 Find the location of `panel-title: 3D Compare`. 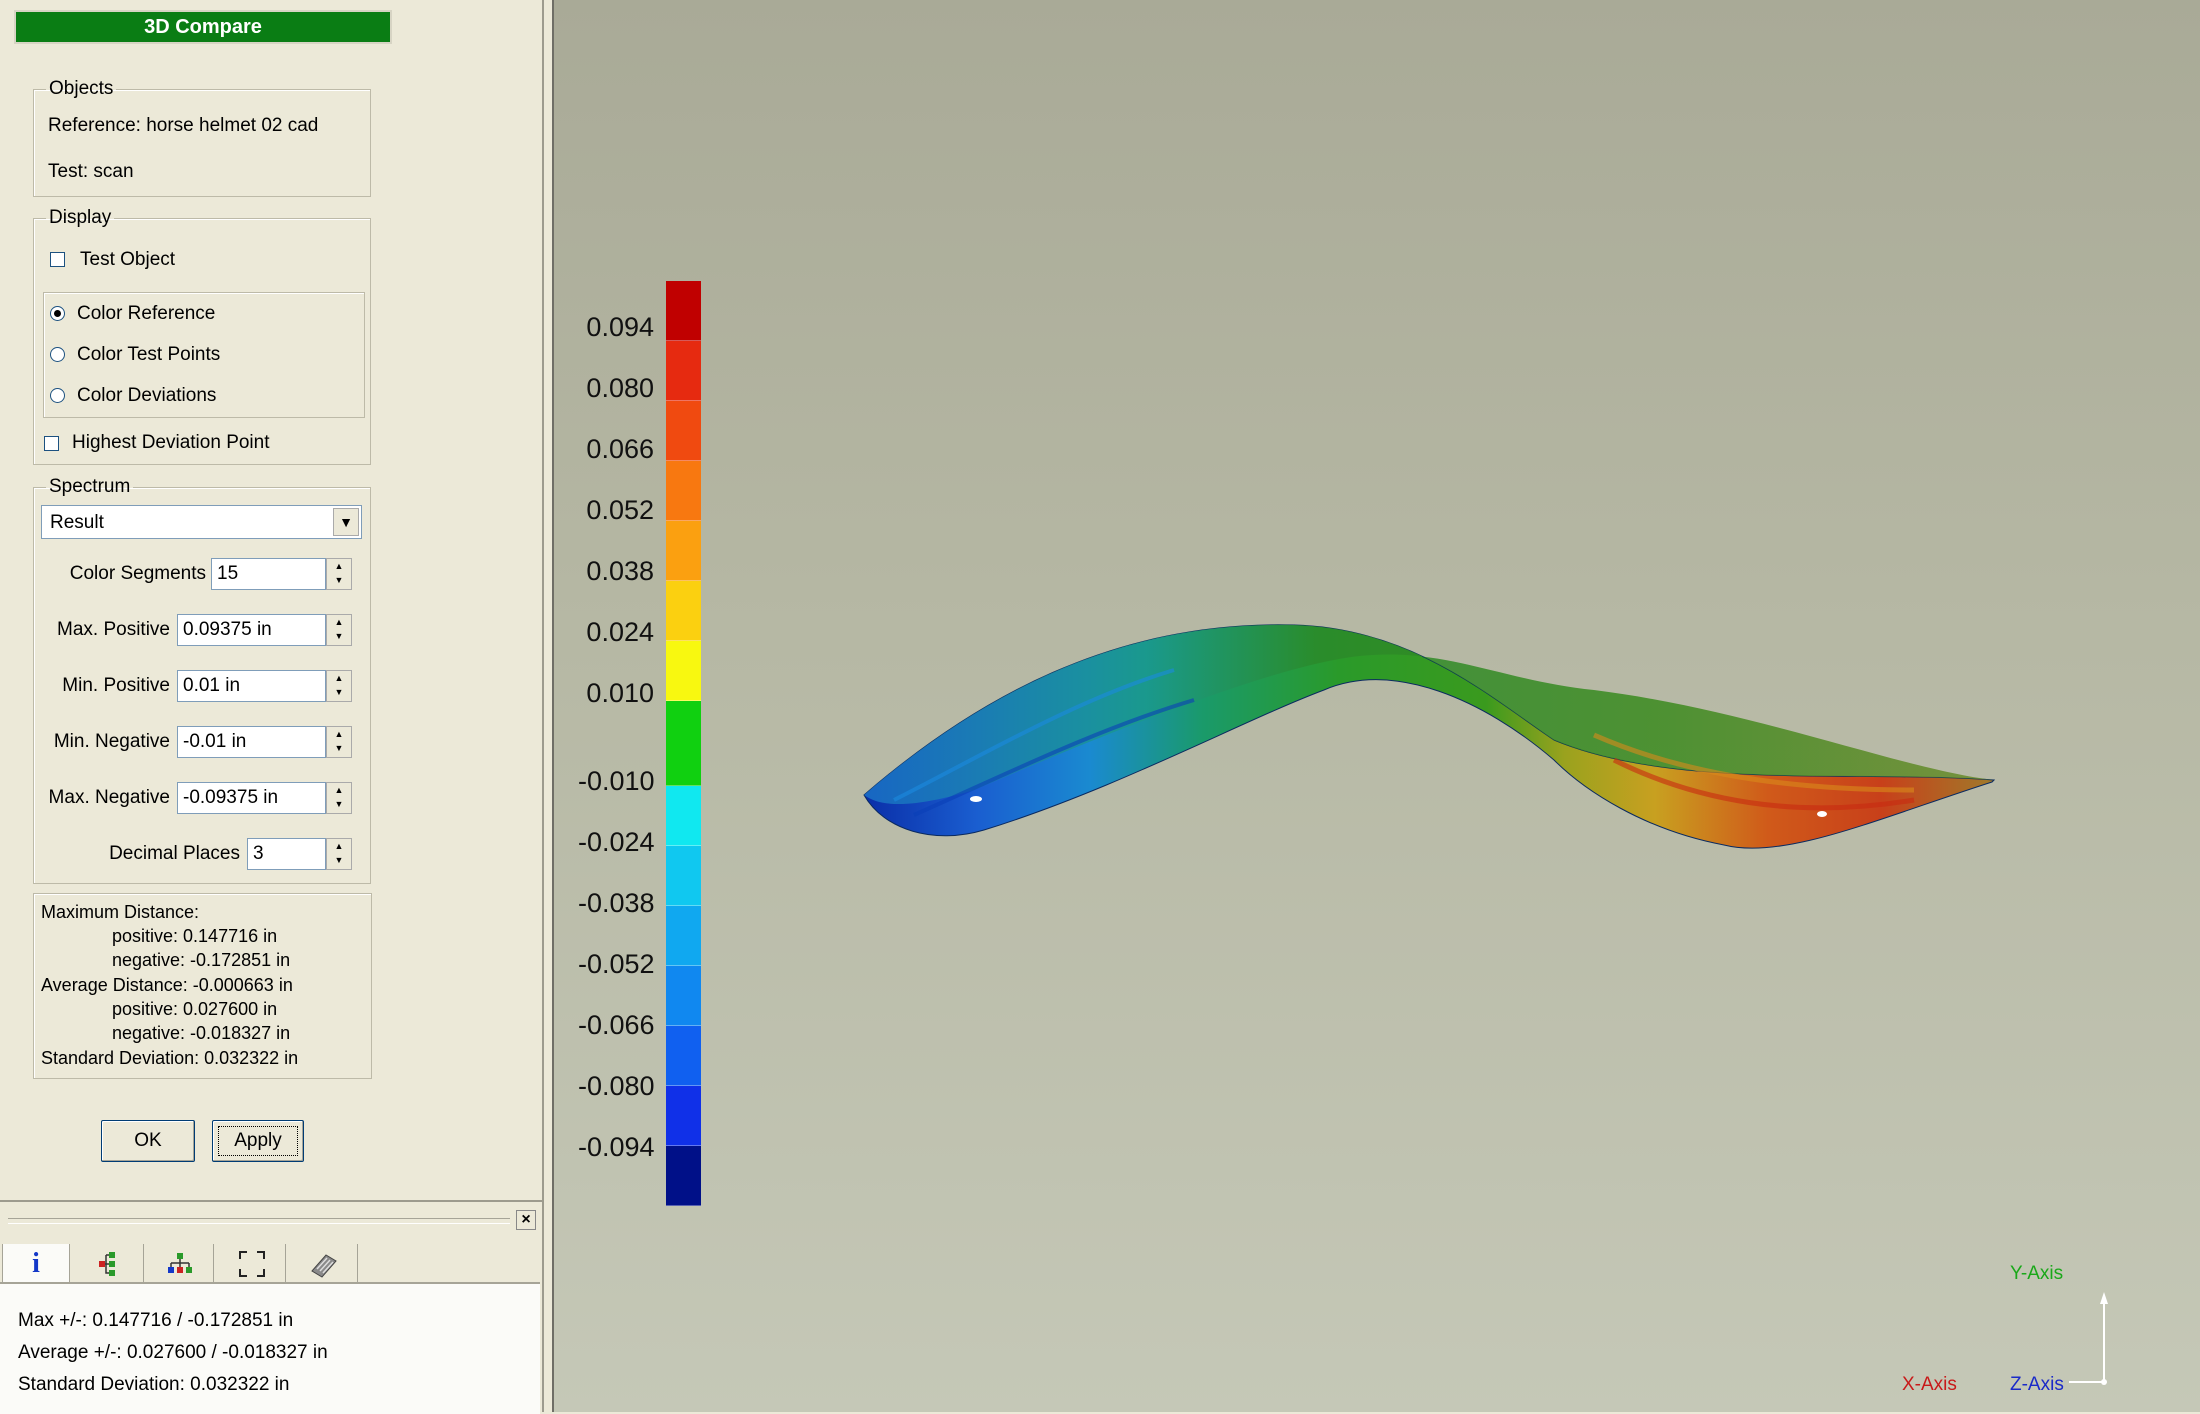

panel-title: 3D Compare is located at coordinates (203, 27).